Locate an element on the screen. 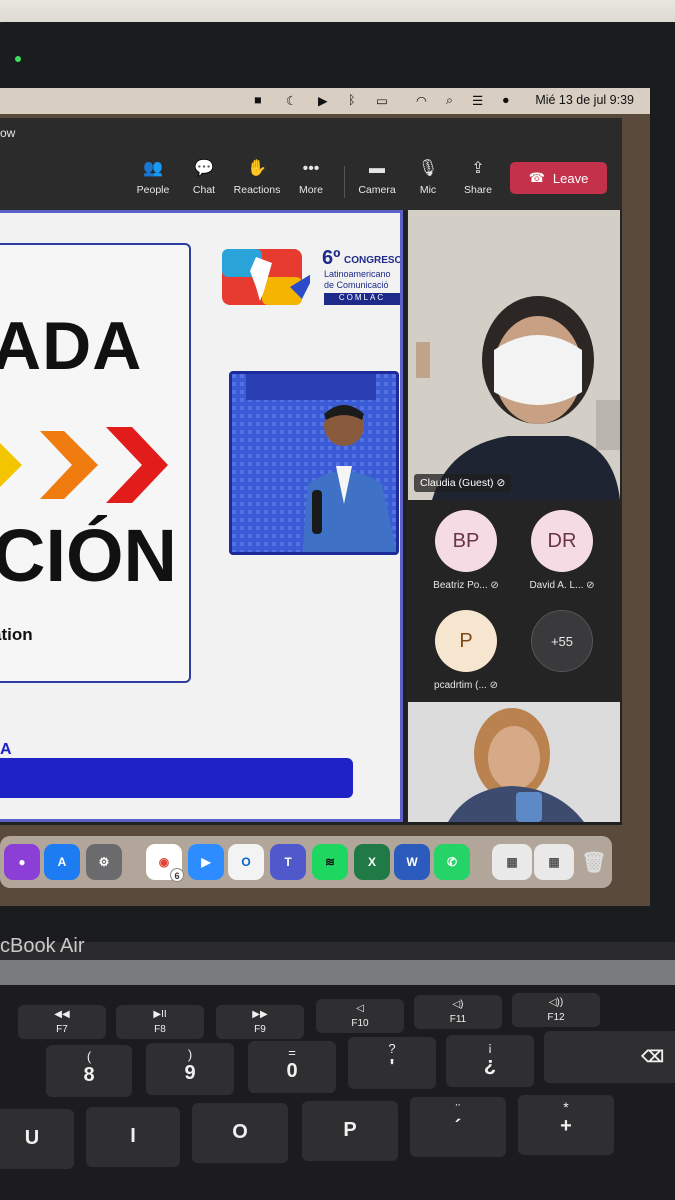  laptop-brand-label: cBook Air is located at coordinates (42, 946).